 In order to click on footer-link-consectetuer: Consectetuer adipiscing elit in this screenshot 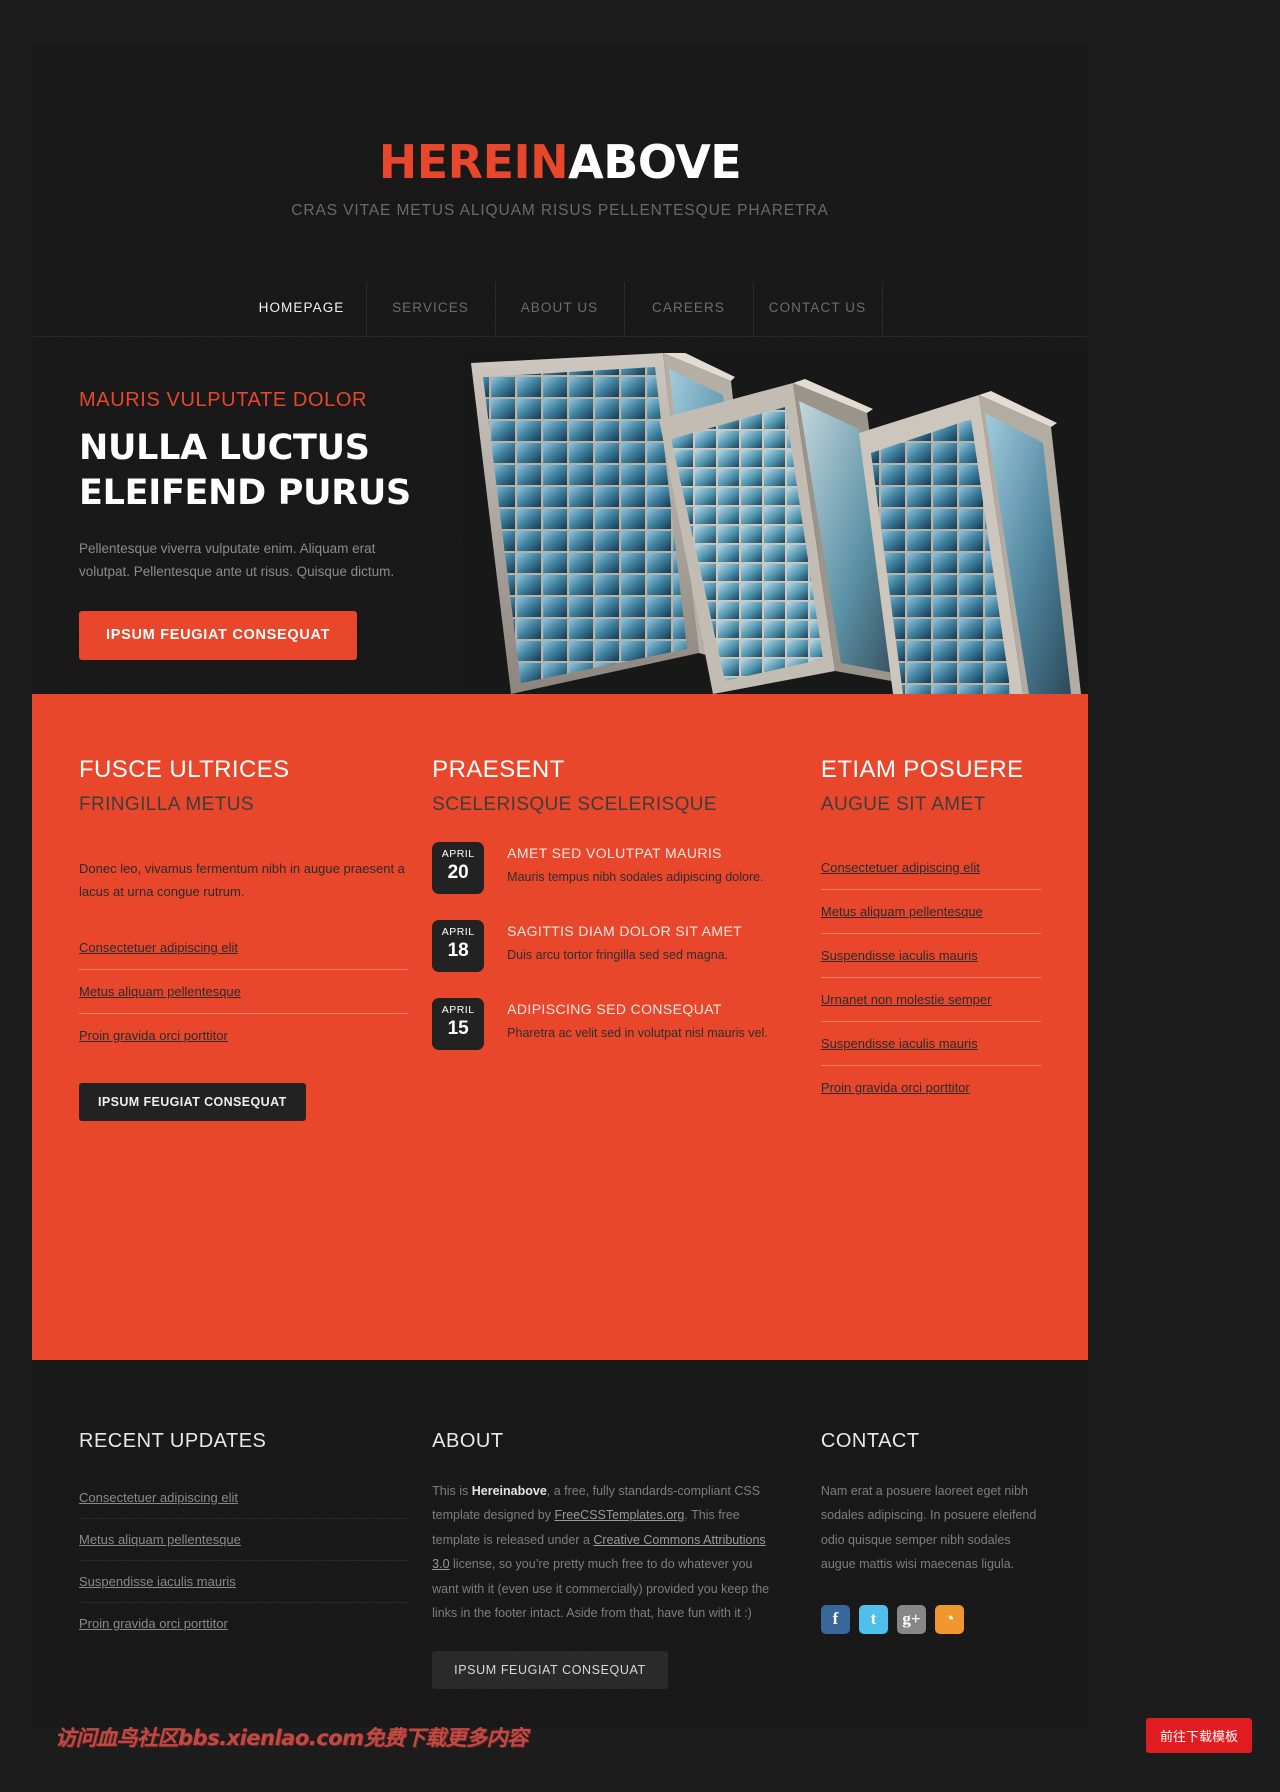, I will do `click(243, 1497)`.